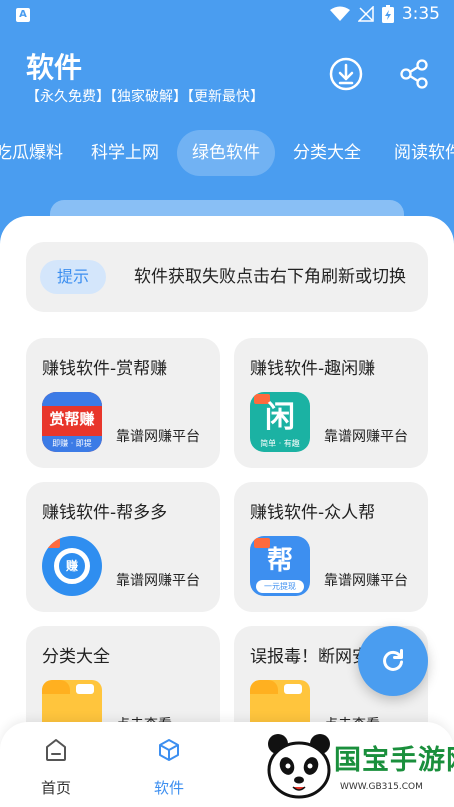 The width and height of the screenshot is (454, 807). Describe the element at coordinates (365, 14) in the screenshot. I see `no-signal-icon` at that location.